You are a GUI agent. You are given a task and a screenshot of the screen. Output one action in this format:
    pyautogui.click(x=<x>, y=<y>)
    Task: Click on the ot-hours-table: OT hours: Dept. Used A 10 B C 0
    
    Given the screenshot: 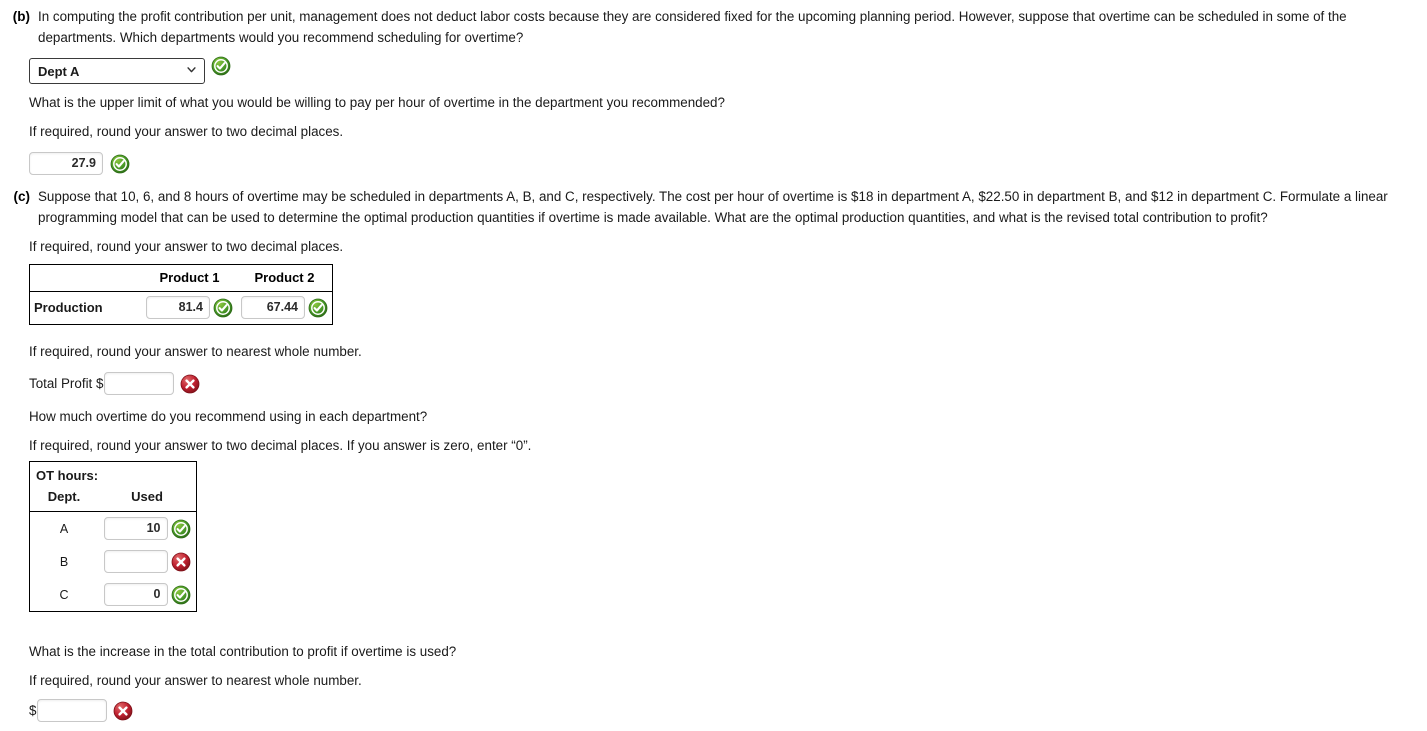 What is the action you would take?
    pyautogui.click(x=113, y=536)
    